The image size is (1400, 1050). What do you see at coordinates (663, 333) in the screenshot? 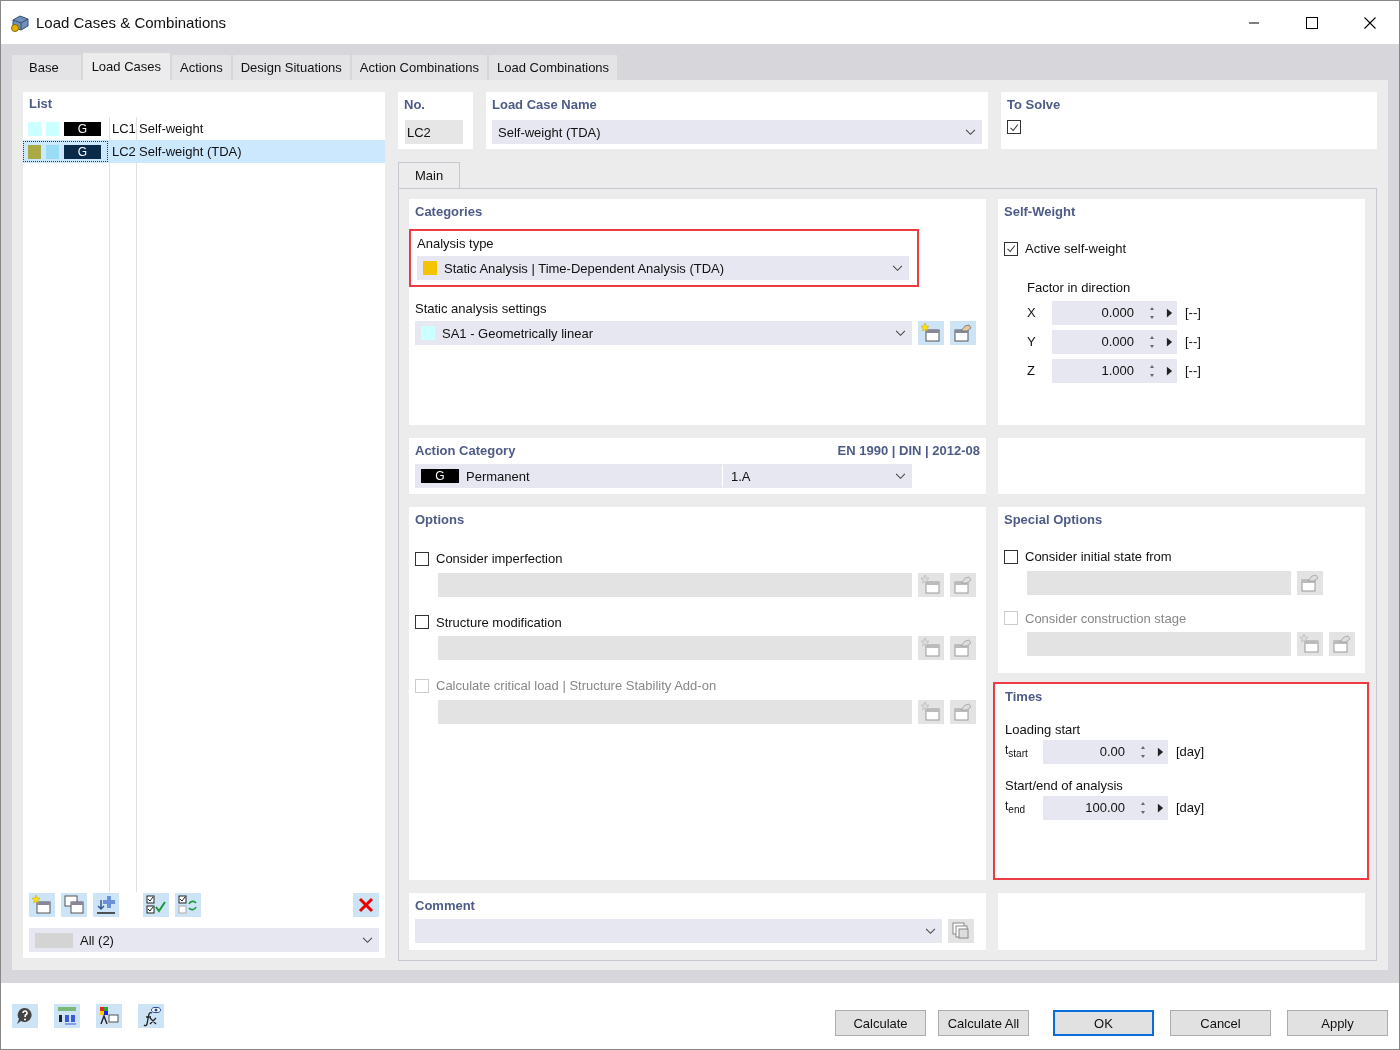
I see `static-settings-dropdown: SA1 - Geometrically linear` at bounding box center [663, 333].